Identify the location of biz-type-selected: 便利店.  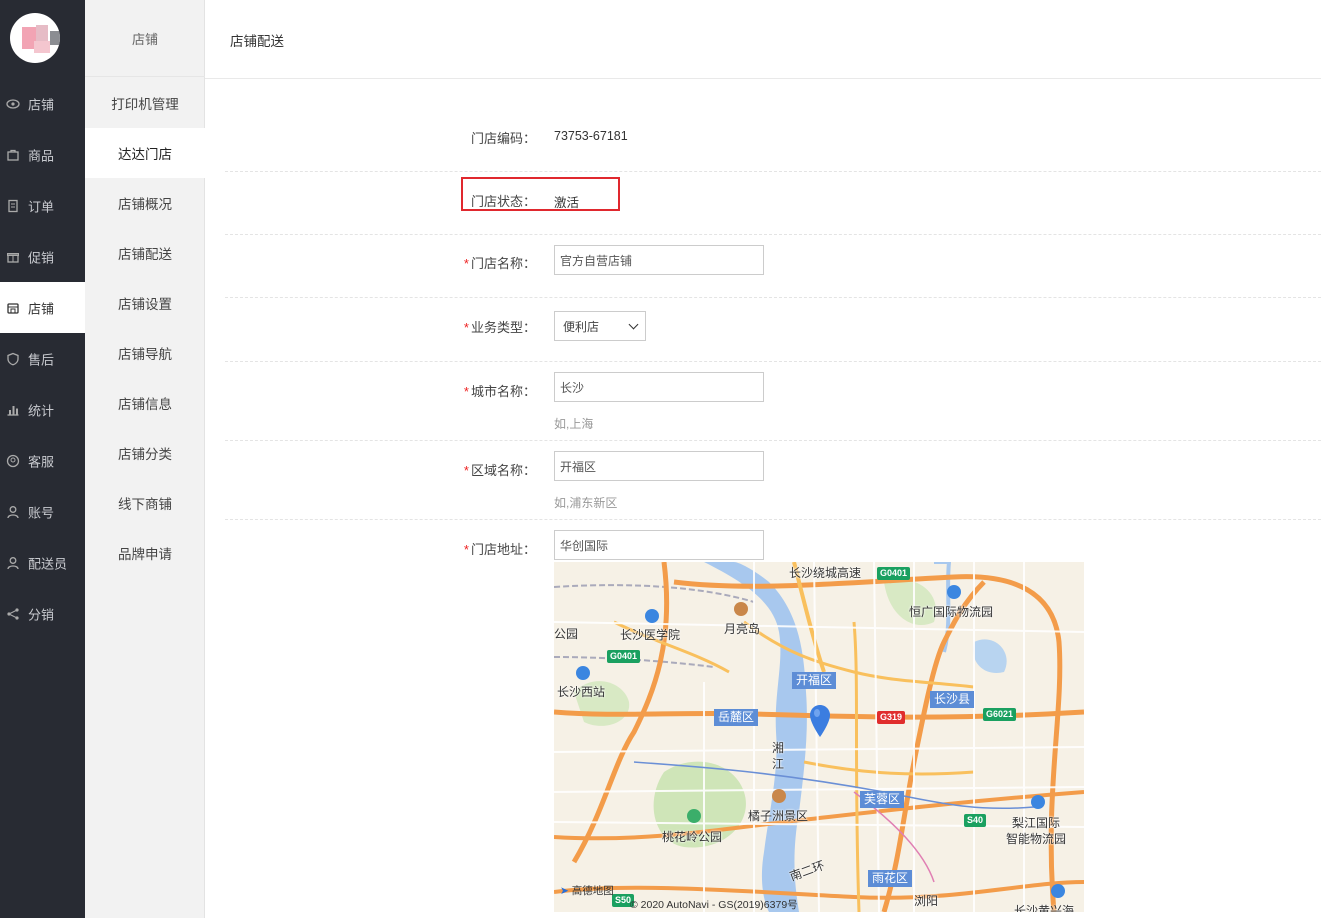
(581, 326).